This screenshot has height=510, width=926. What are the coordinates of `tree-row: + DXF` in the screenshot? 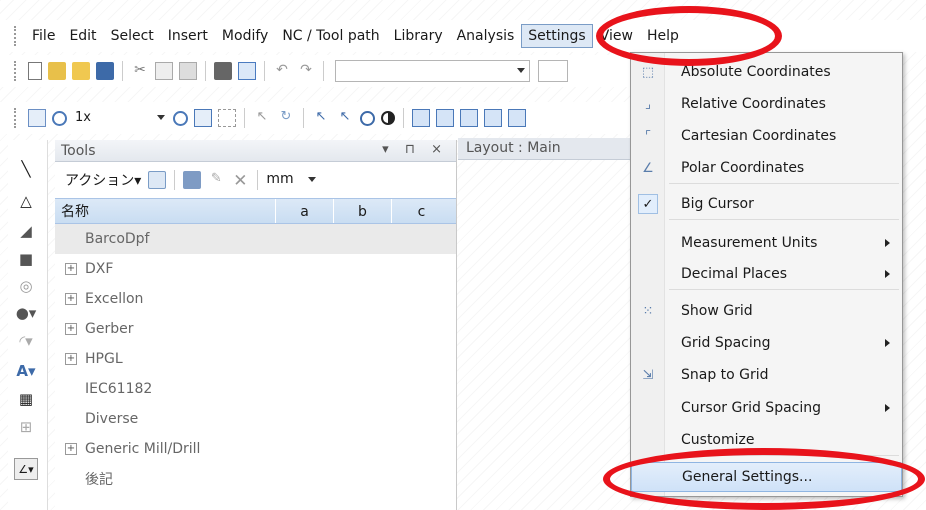 It's located at (255, 269).